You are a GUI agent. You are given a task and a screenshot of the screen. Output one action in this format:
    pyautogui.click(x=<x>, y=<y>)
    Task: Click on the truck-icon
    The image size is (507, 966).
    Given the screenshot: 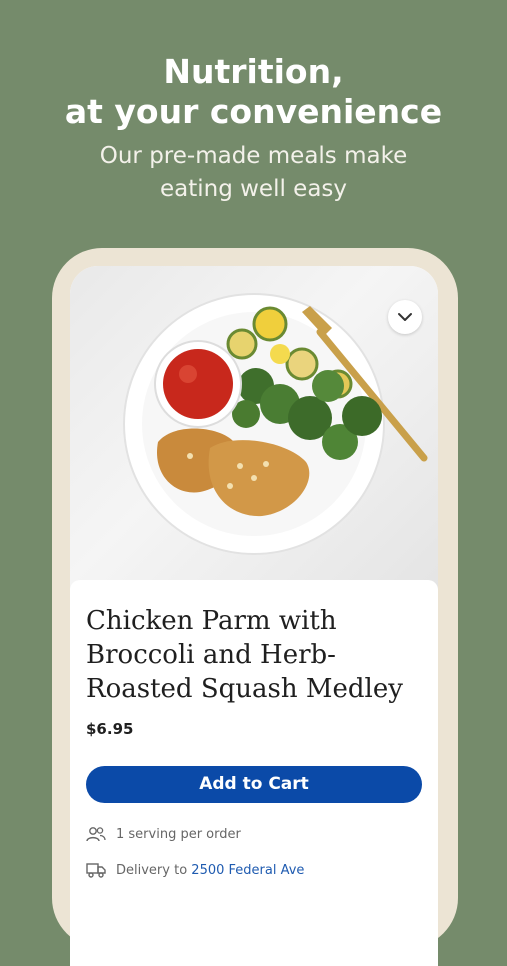 What is the action you would take?
    pyautogui.click(x=96, y=870)
    